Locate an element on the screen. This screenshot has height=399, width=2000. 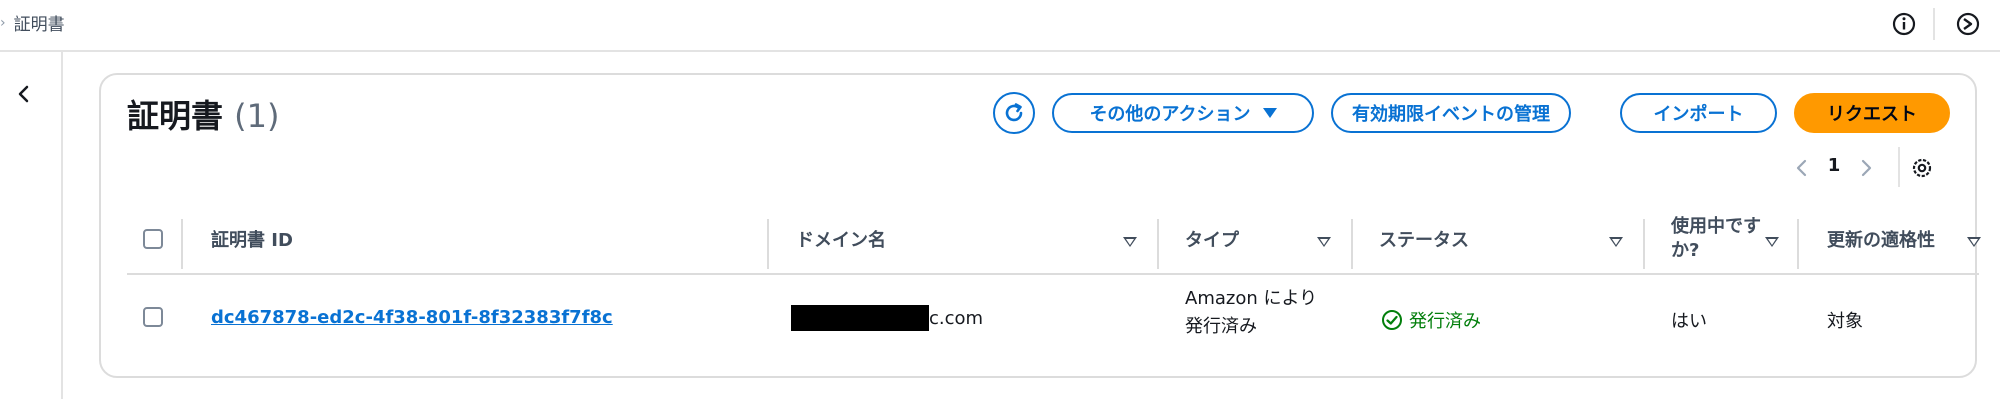
redacted-block is located at coordinates (860, 318).